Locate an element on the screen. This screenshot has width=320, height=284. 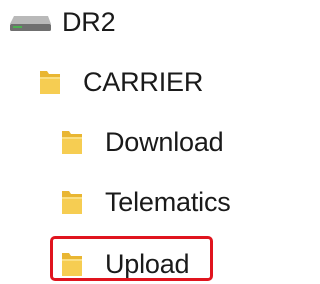
tree-item-label: Download is located at coordinates (164, 142).